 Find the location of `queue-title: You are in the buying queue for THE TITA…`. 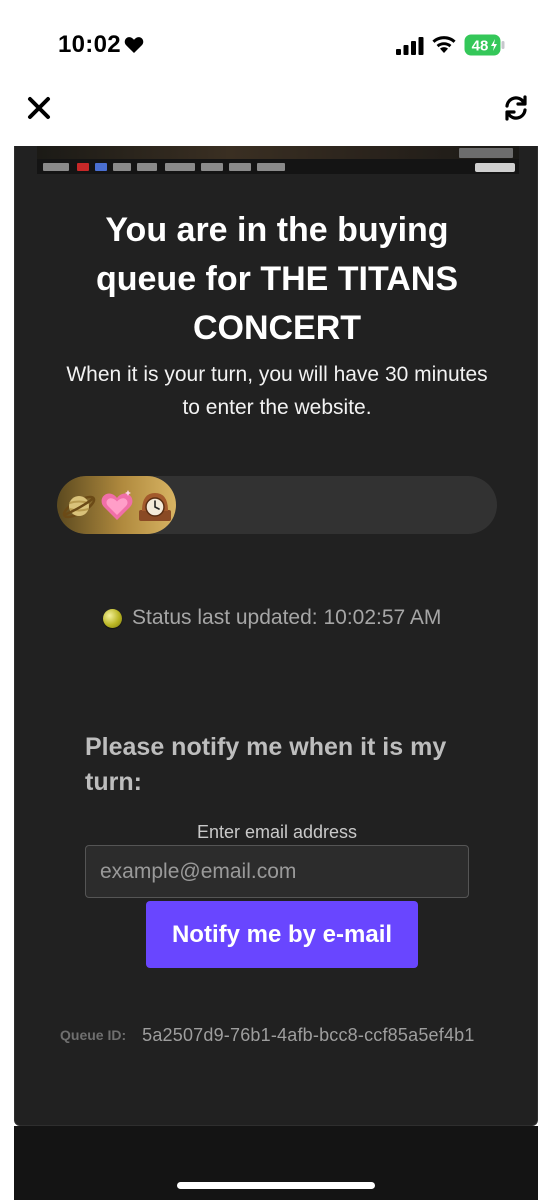

queue-title: You are in the buying queue for THE TITA… is located at coordinates (277, 279).